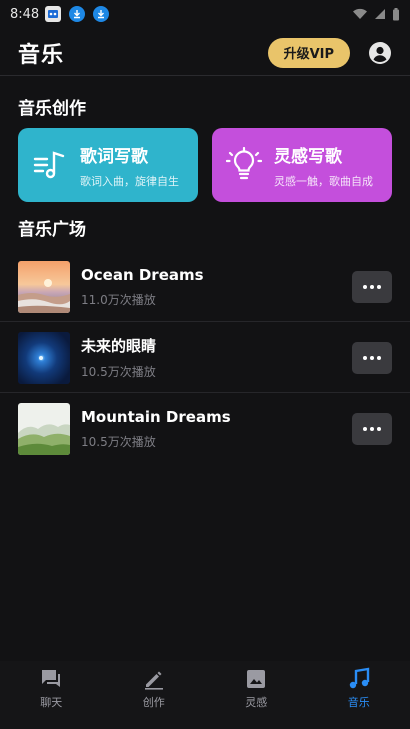 The width and height of the screenshot is (410, 729). I want to click on song-title: Ocean Dreams, so click(142, 274).